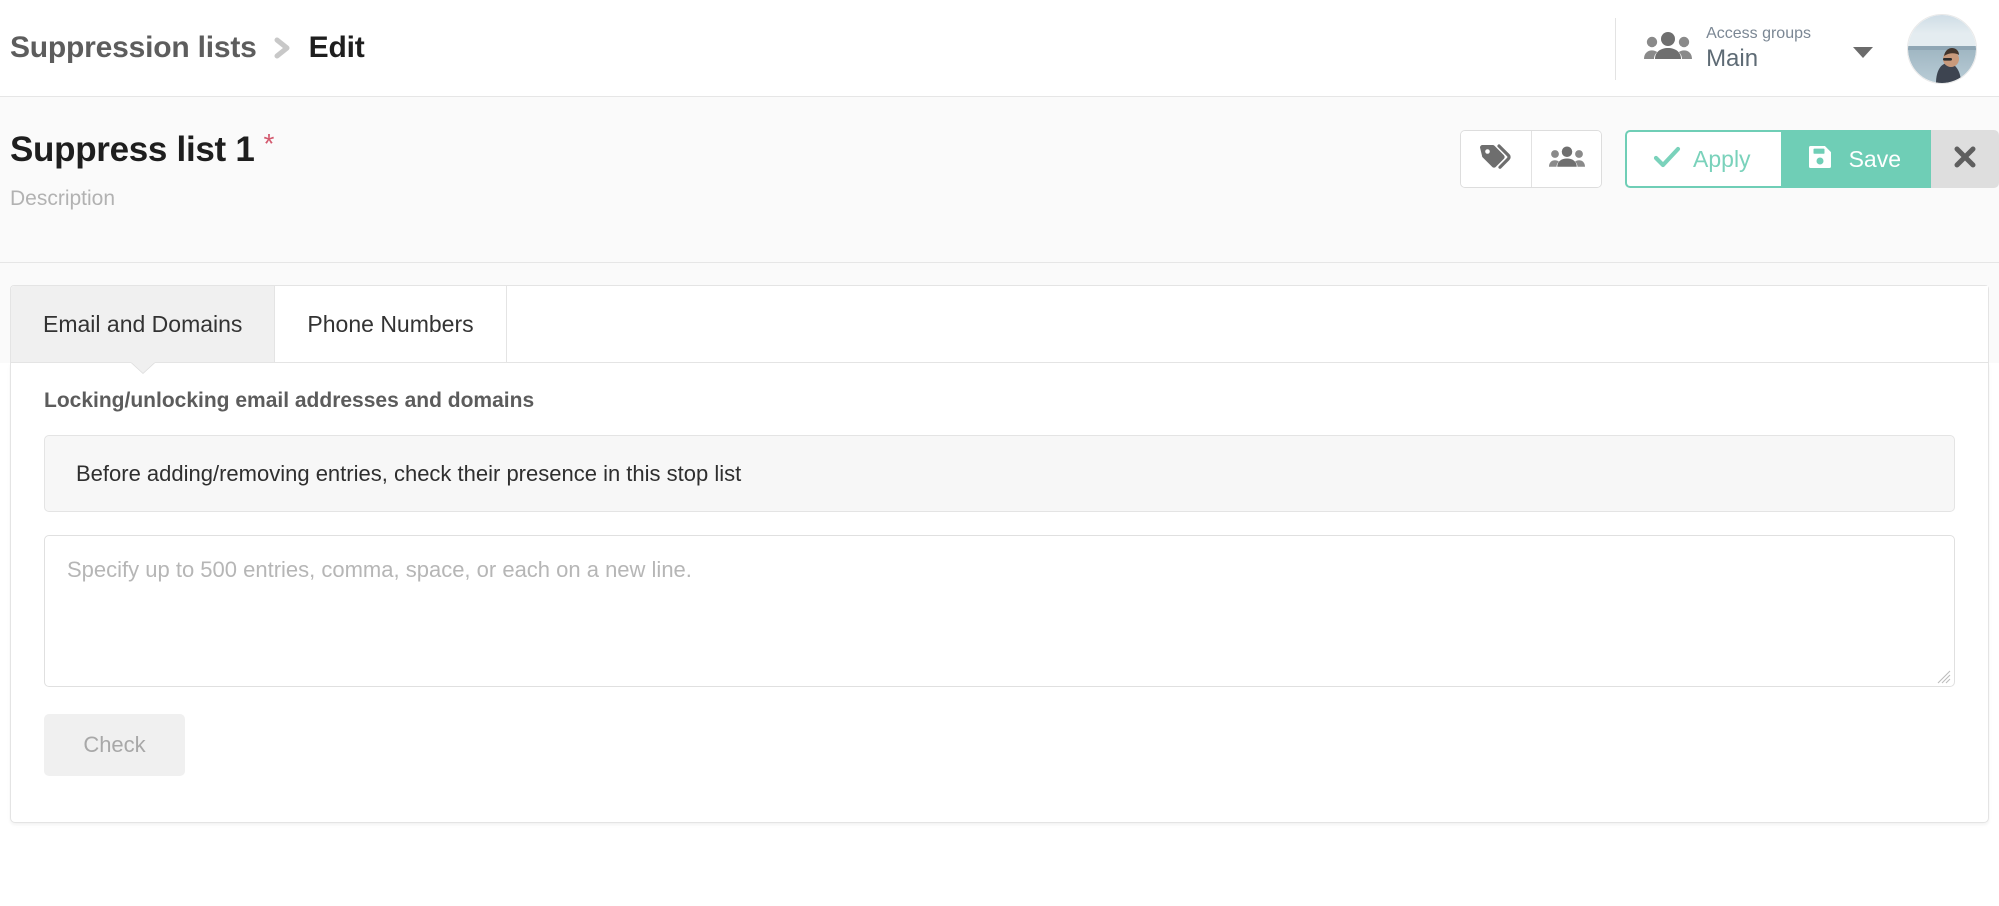  I want to click on icon-button-group, so click(1531, 159).